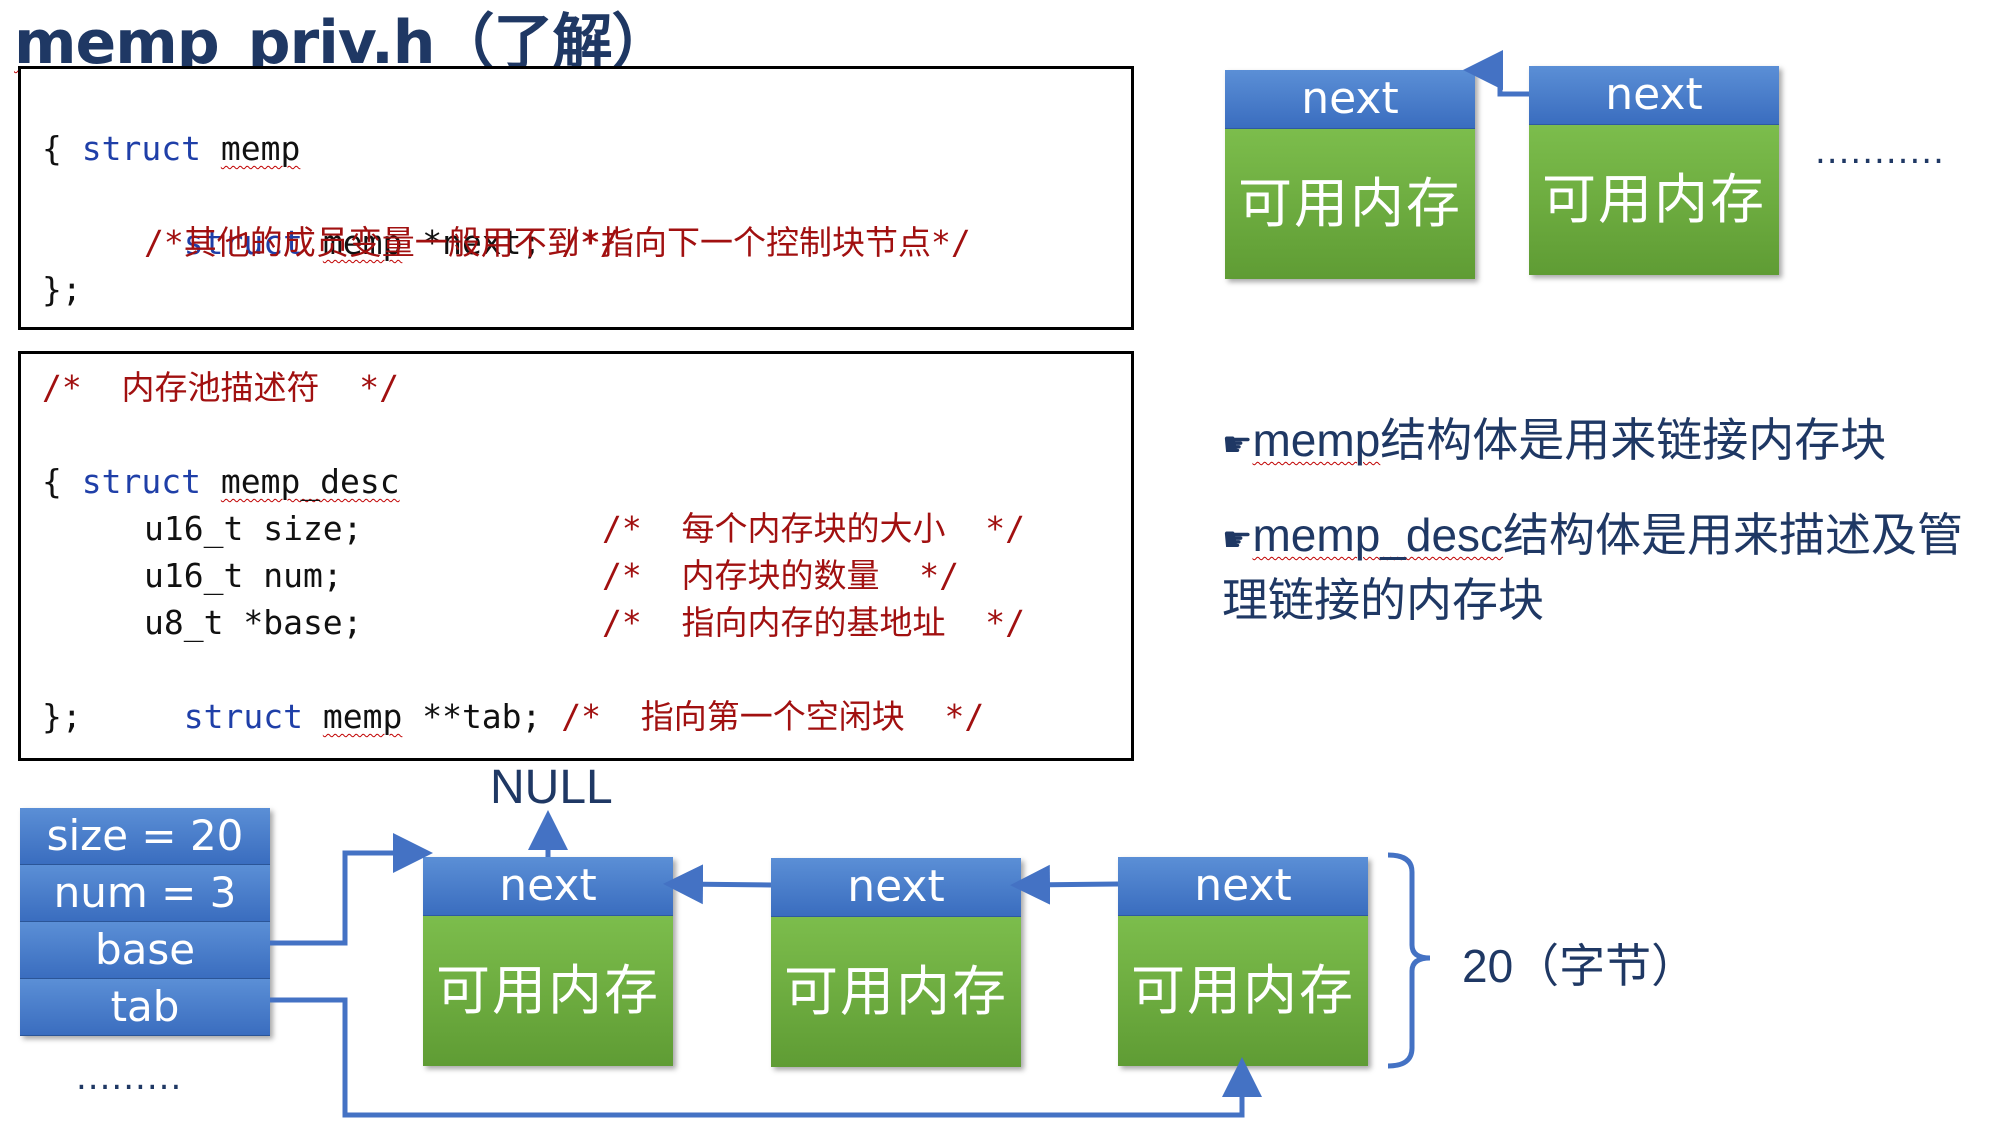 Image resolution: width=2001 pixels, height=1123 pixels. Describe the element at coordinates (1064, 884) in the screenshot. I see `arrow-block3-next` at that location.